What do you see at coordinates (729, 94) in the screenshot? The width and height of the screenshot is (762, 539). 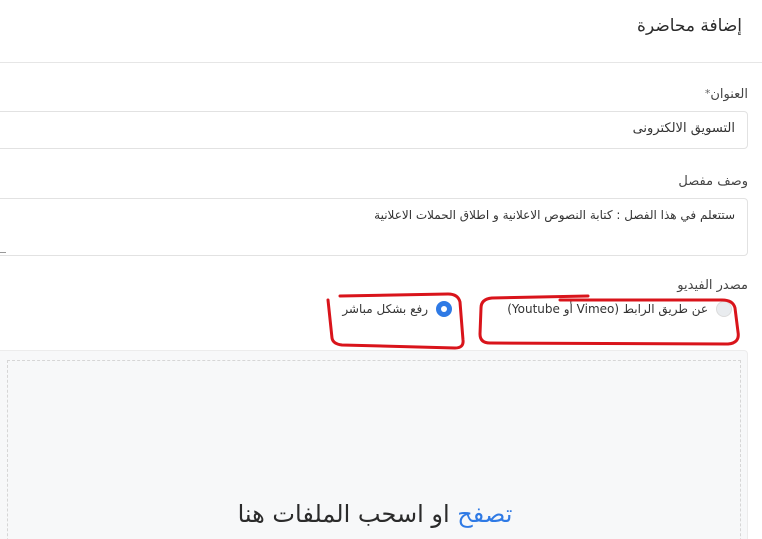 I see `title-label-text: العنوان` at bounding box center [729, 94].